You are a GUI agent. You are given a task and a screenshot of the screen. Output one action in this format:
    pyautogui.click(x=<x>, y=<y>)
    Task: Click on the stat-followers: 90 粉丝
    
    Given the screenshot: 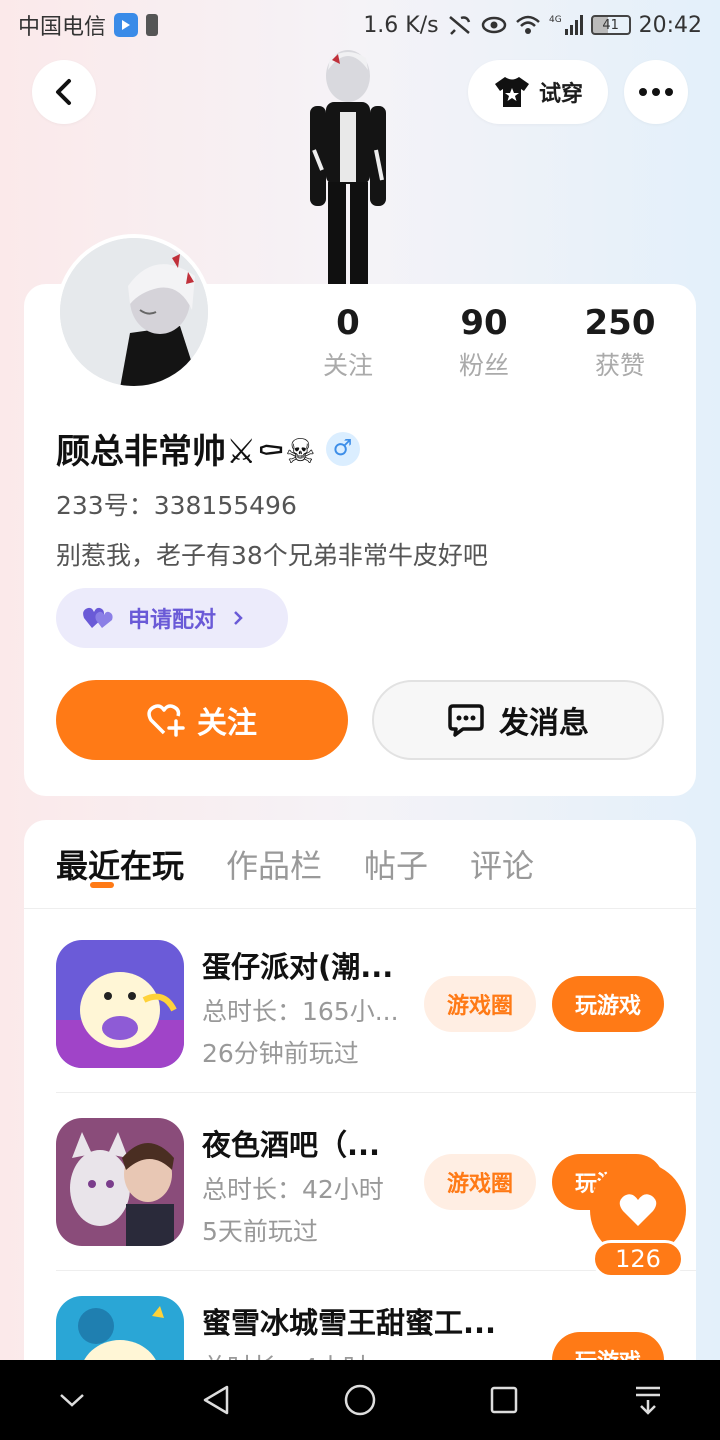 What is the action you would take?
    pyautogui.click(x=484, y=343)
    